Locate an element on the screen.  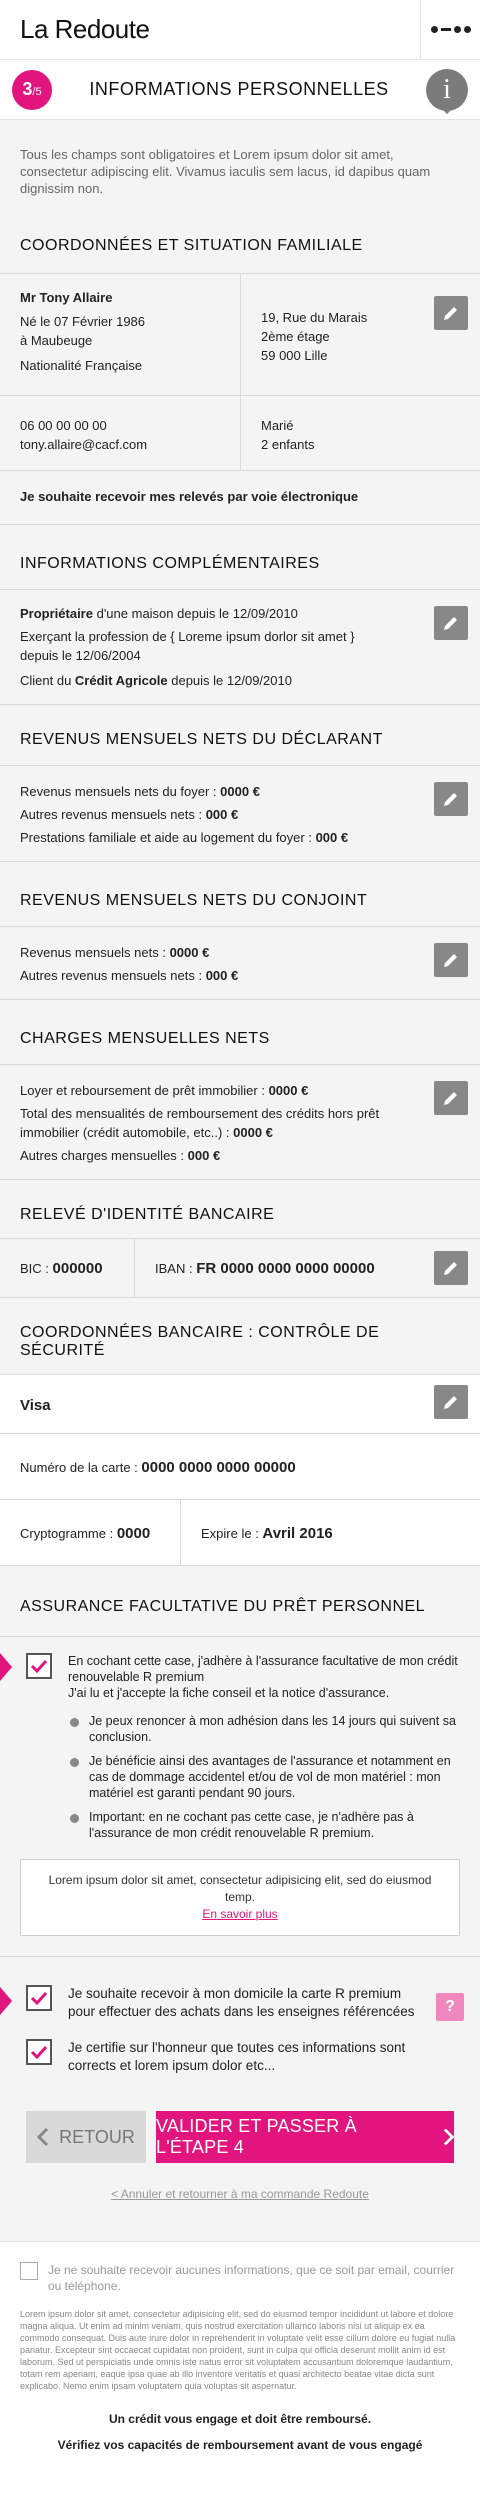
edit-rib-button is located at coordinates (451, 1268).